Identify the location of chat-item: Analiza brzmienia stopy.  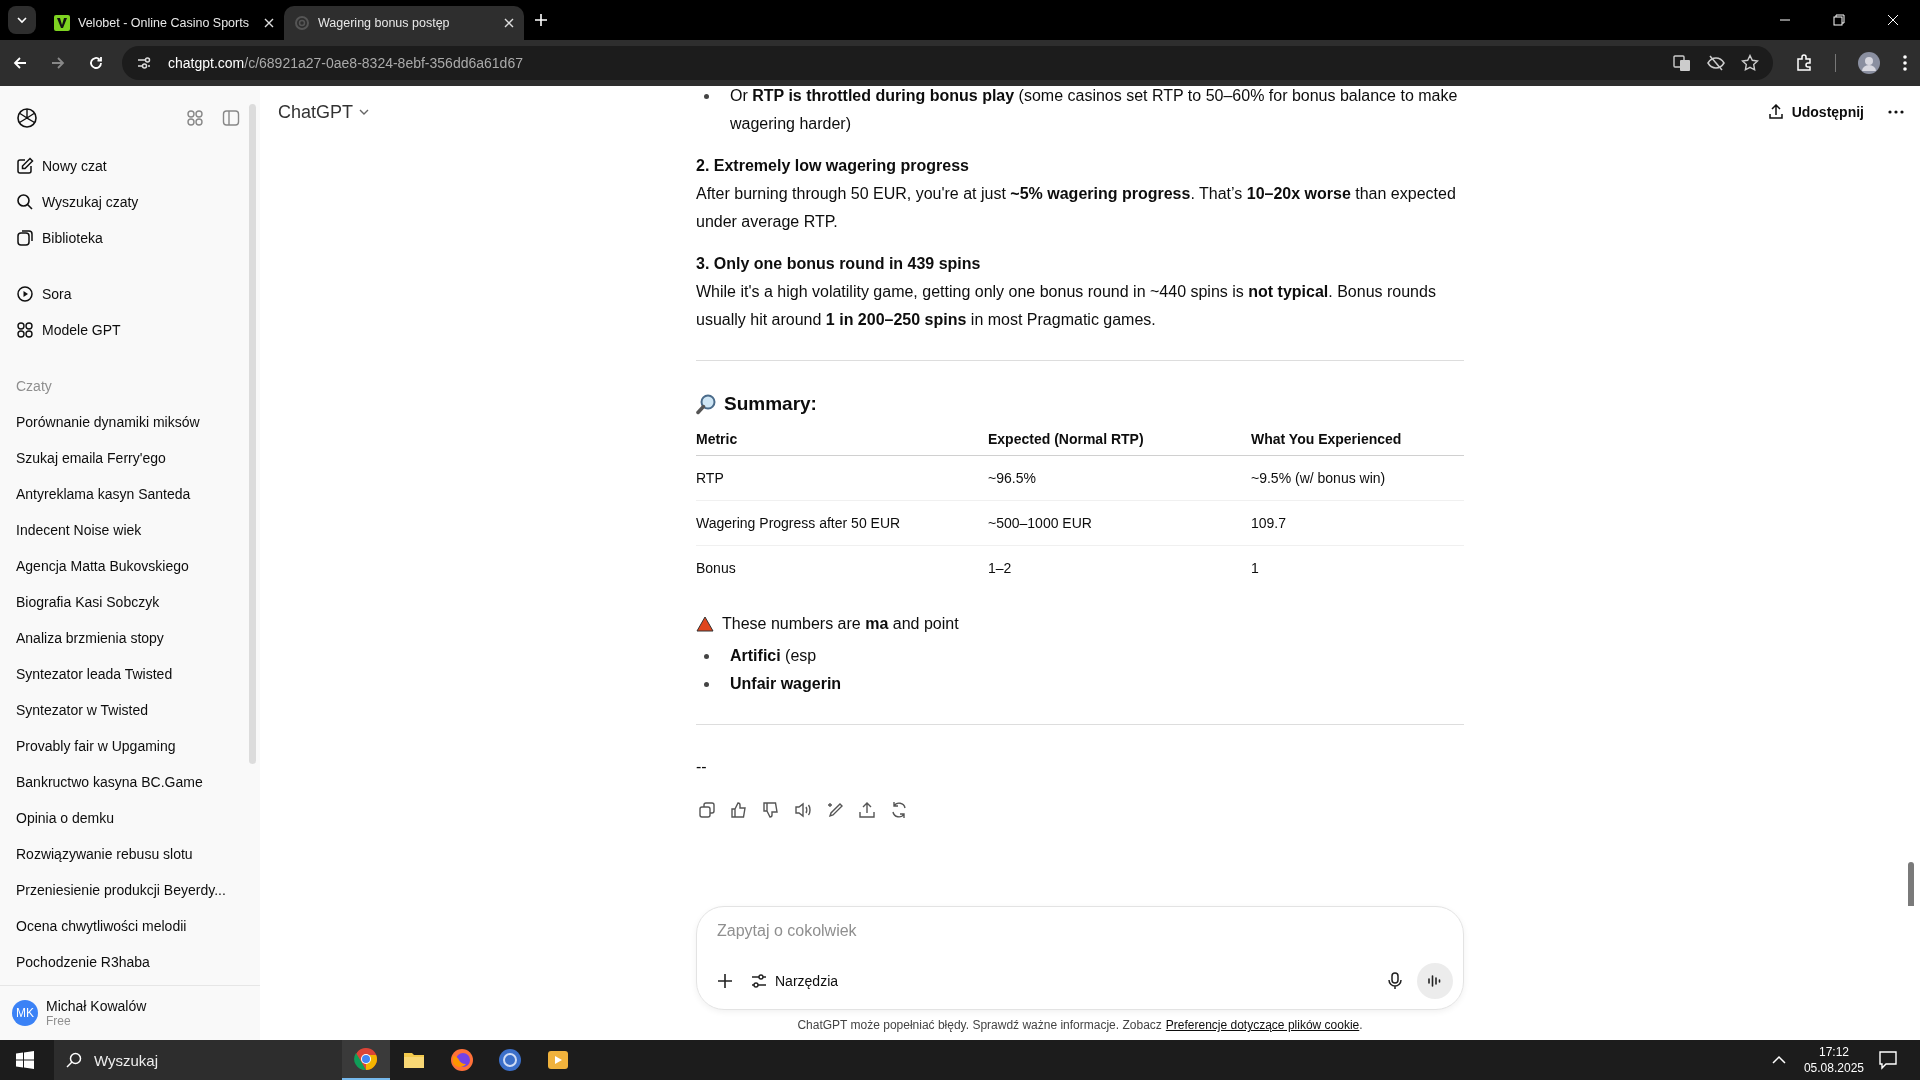
(130, 638).